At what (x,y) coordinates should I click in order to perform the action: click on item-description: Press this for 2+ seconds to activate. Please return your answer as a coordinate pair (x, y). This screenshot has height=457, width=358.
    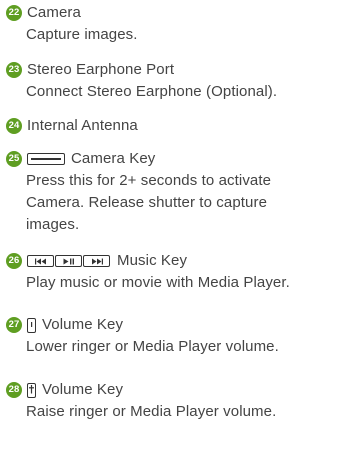
    Looking at the image, I should click on (149, 180).